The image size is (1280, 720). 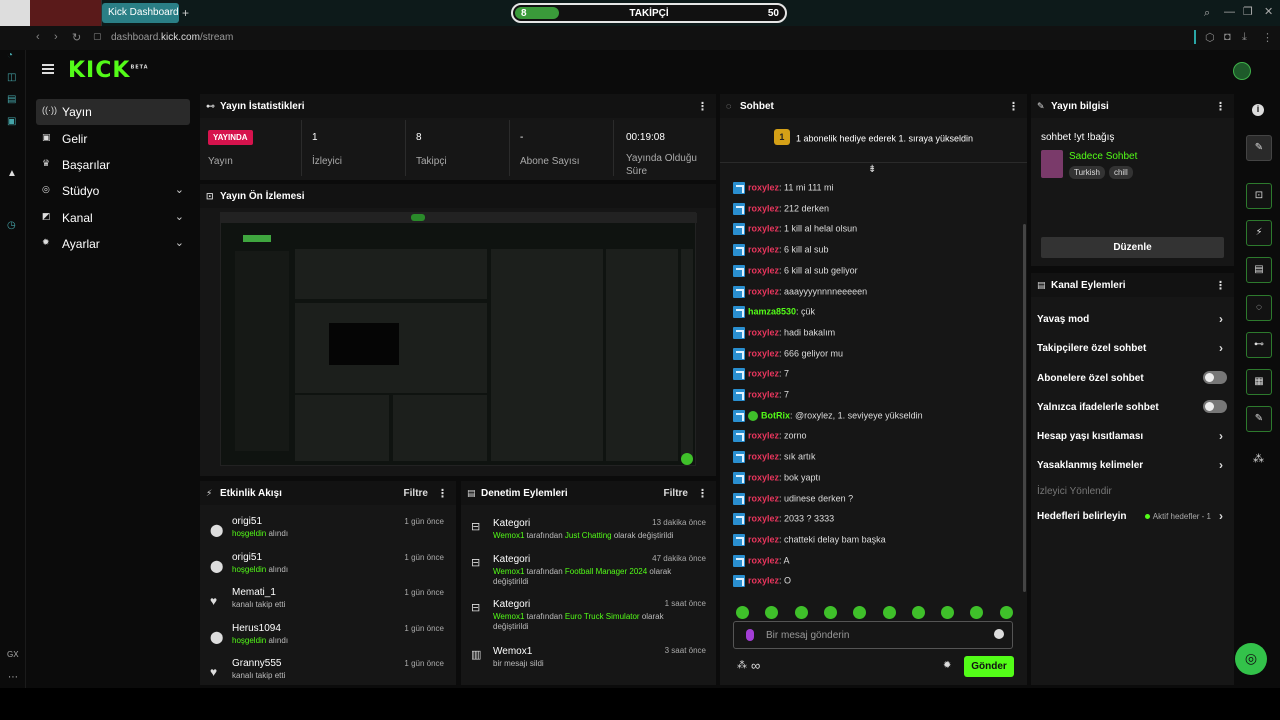 I want to click on user-avatar, so click(x=1242, y=71).